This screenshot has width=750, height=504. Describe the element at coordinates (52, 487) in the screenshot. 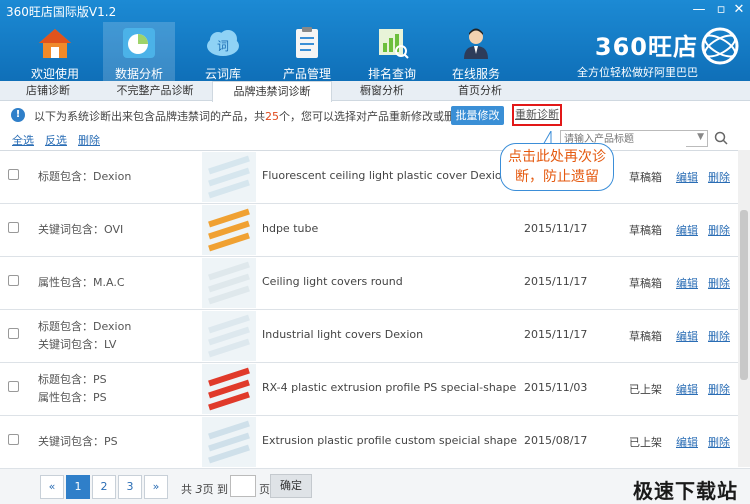

I see `prev-page-button: «` at that location.